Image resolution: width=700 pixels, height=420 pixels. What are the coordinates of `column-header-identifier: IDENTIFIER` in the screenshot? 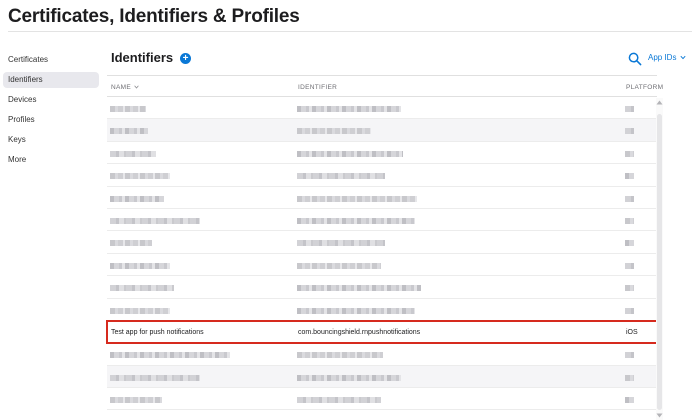 It's located at (318, 87).